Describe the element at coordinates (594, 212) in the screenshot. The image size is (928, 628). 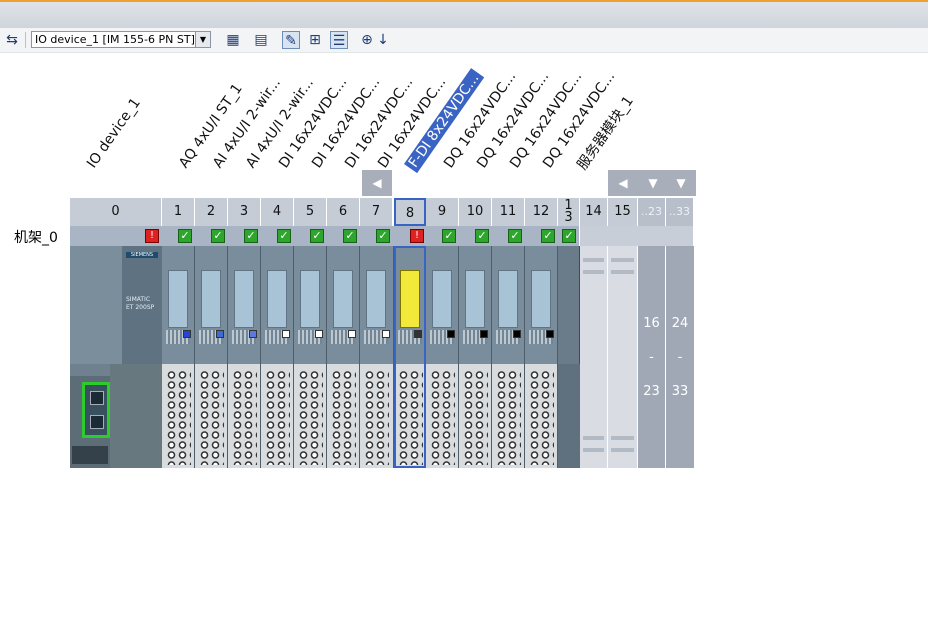
I see `slot-header-14: 14` at that location.